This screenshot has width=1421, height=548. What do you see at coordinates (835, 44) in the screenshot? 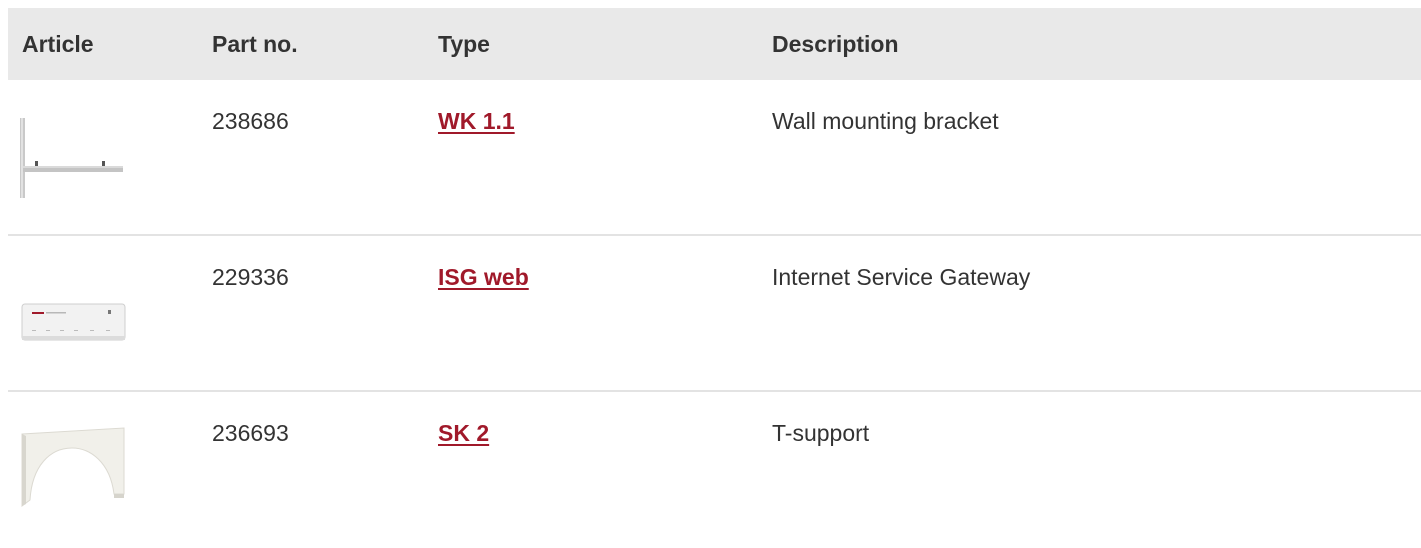
I see `header-description: Description` at bounding box center [835, 44].